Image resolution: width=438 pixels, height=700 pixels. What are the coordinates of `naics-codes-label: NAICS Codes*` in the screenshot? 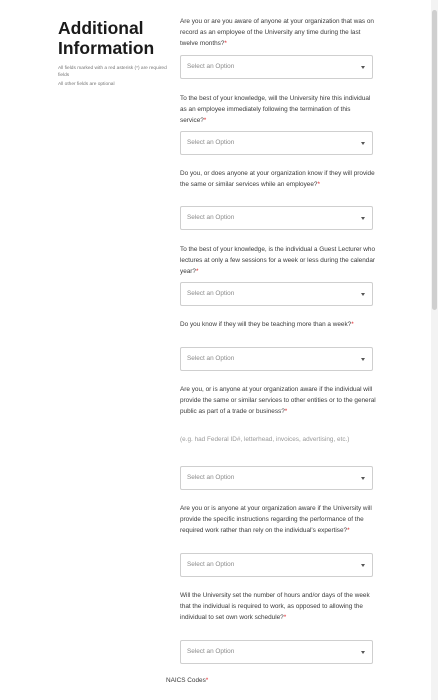 It's located at (187, 680).